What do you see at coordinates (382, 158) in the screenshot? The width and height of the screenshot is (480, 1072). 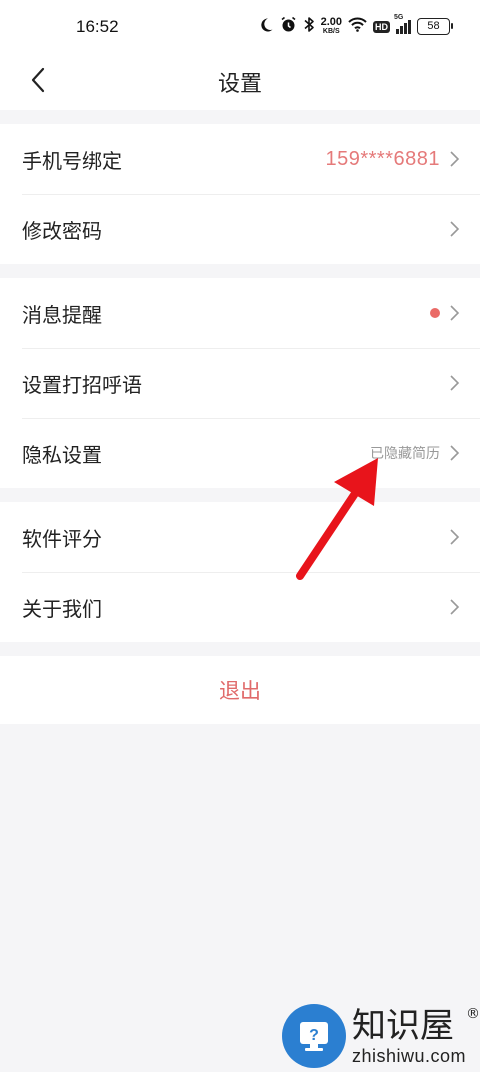 I see `phone-number-value: 159****6881` at bounding box center [382, 158].